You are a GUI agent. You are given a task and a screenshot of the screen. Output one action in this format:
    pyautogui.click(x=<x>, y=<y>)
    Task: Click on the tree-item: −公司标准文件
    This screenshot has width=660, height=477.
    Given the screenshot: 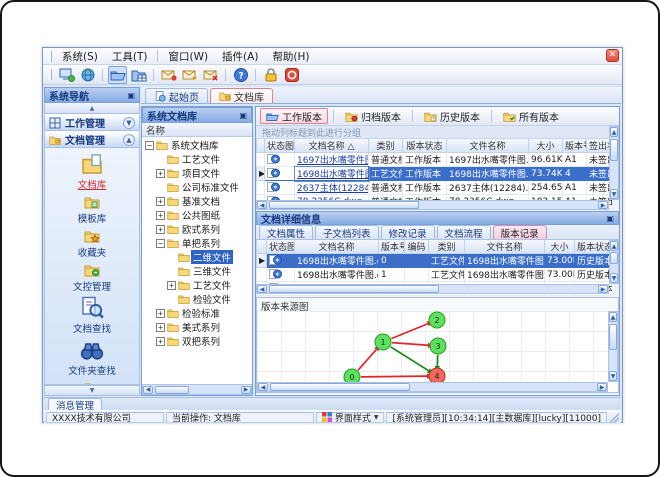 What is the action you would take?
    pyautogui.click(x=197, y=187)
    